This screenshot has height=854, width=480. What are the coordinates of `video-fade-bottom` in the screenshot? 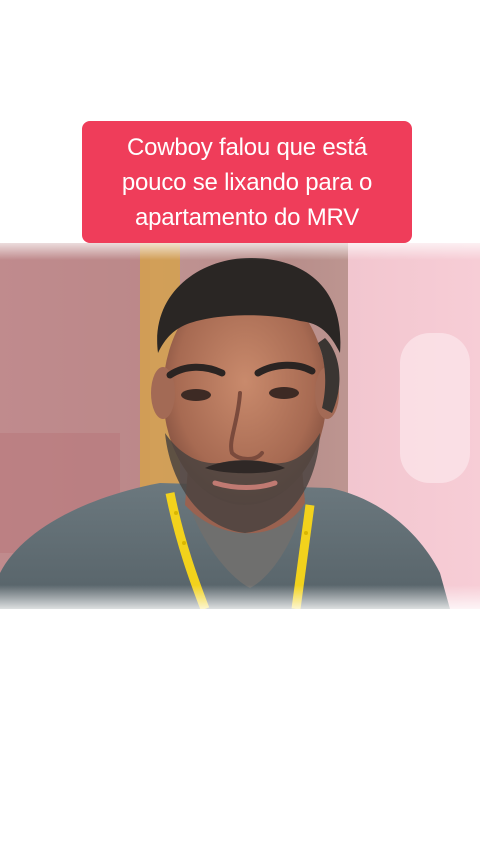 It's located at (240, 600).